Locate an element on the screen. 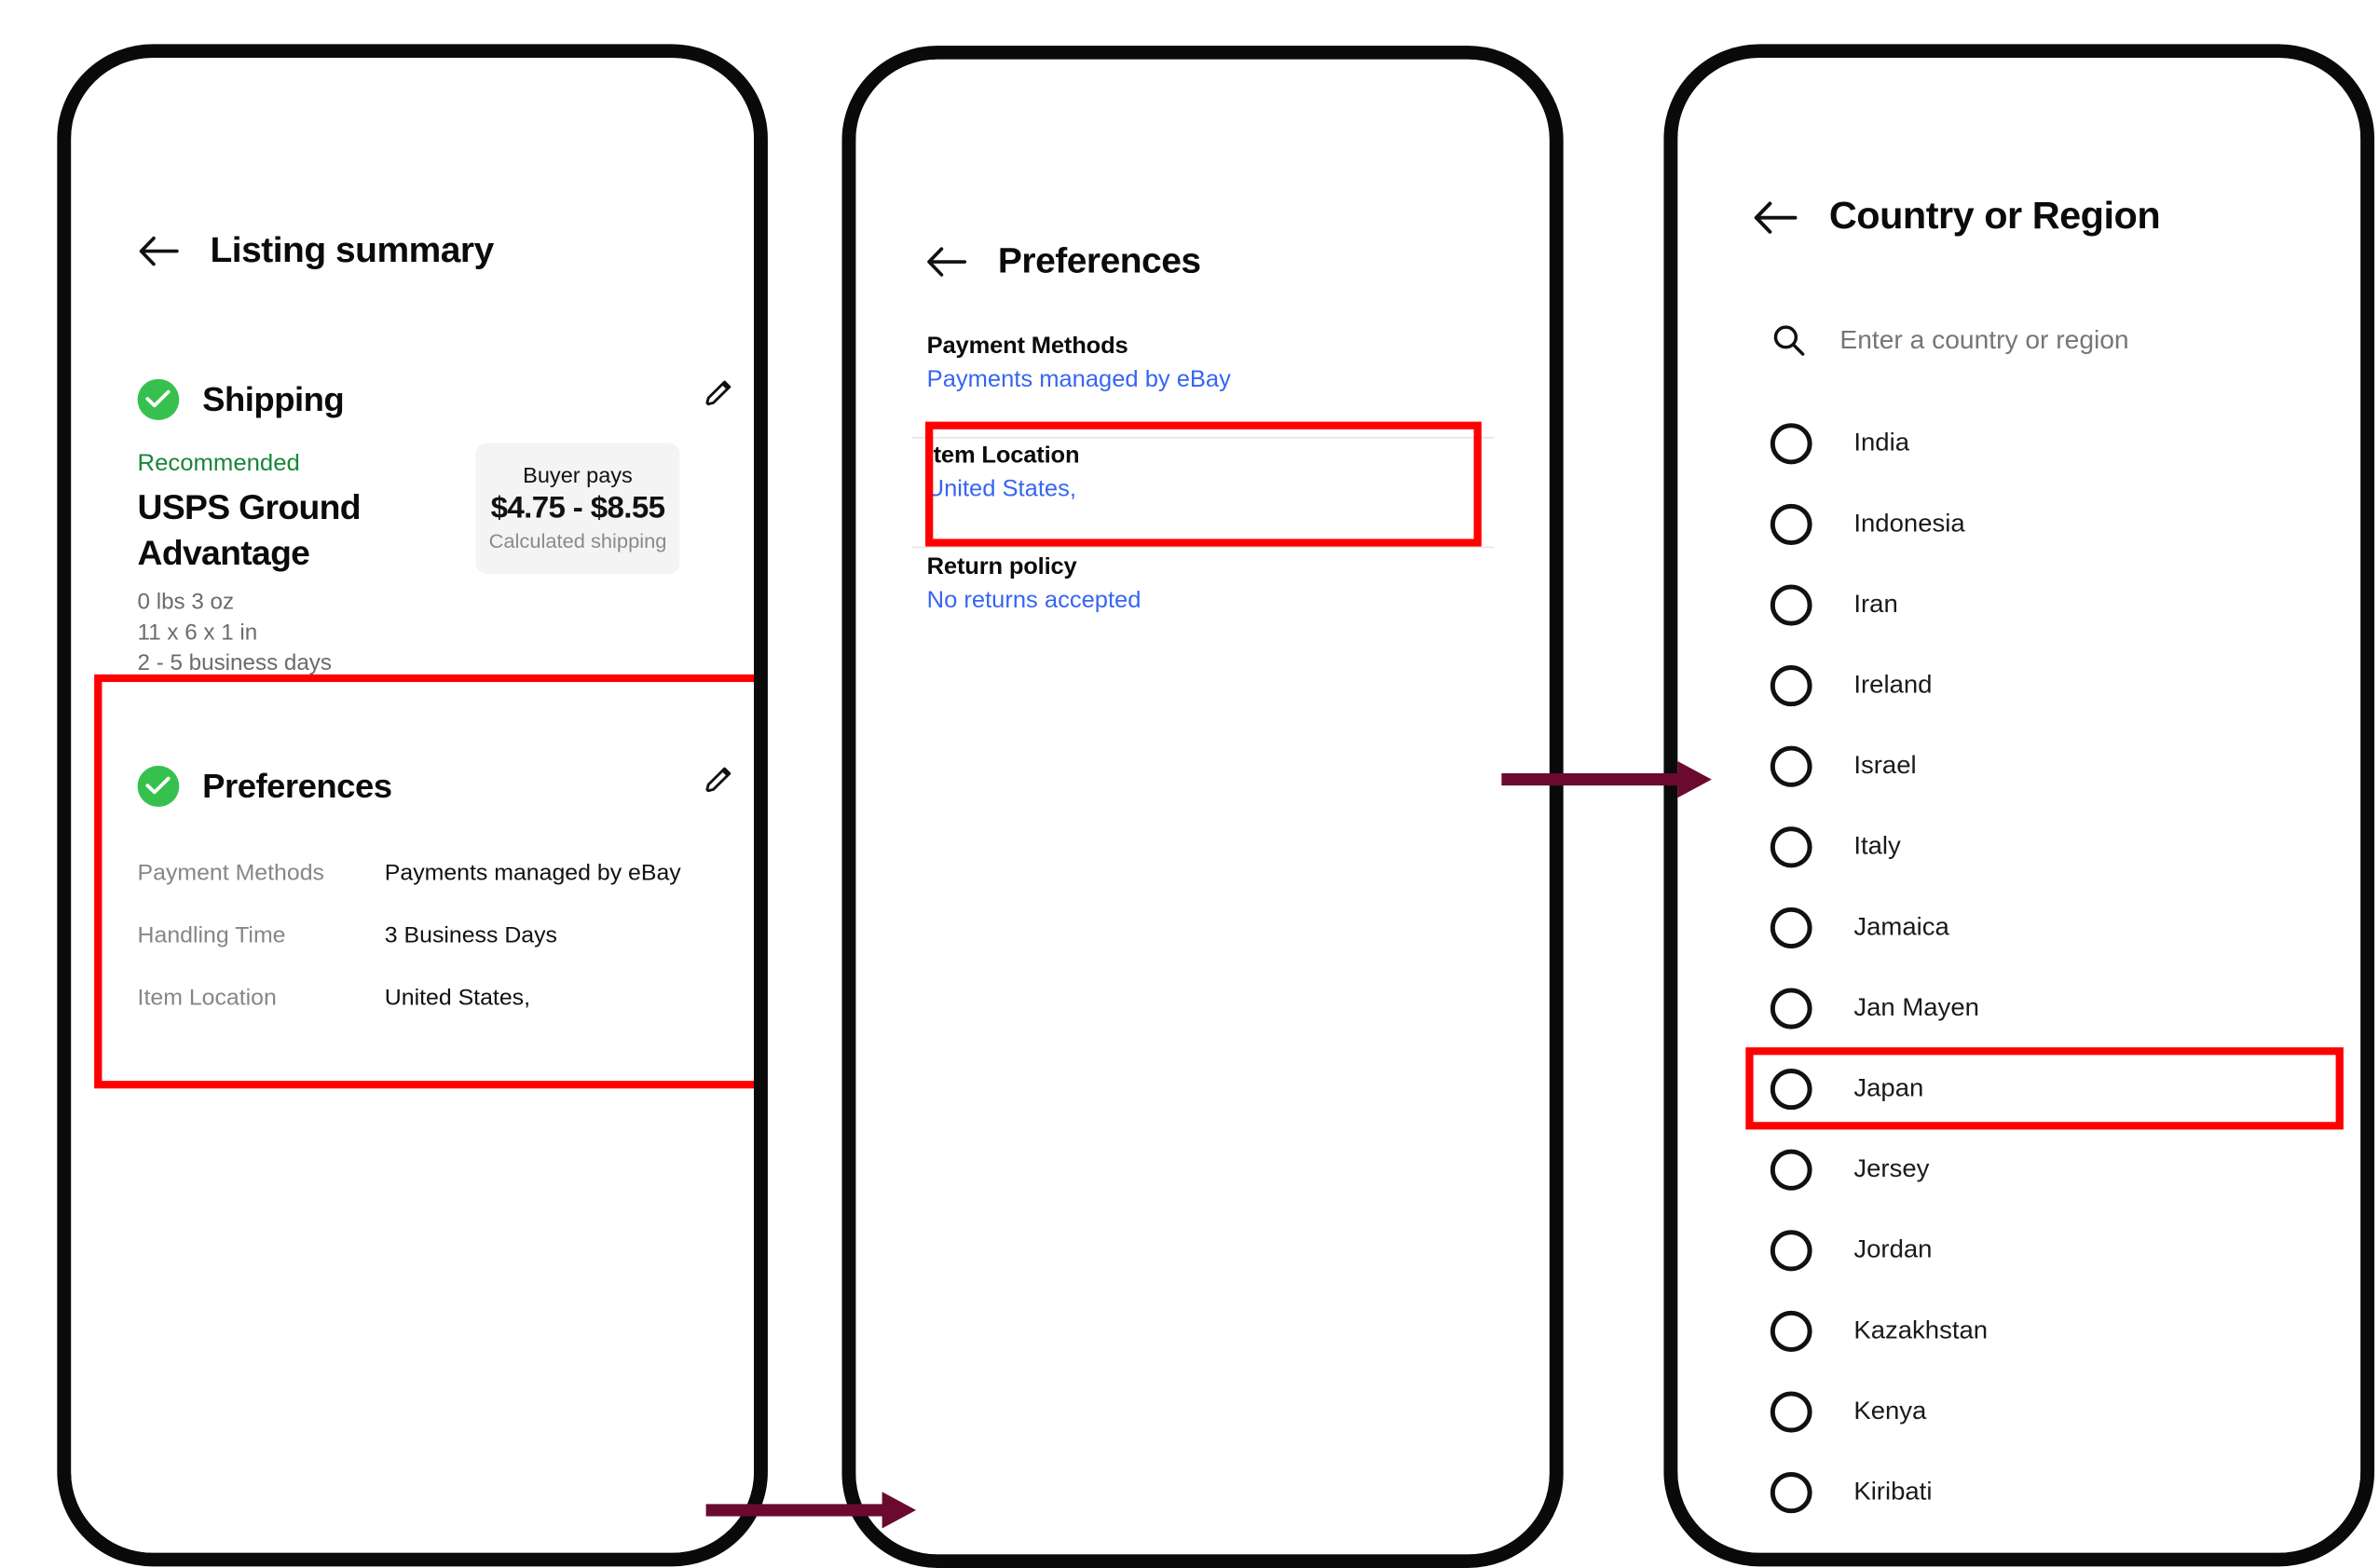 The width and height of the screenshot is (2379, 1568). search-icon is located at coordinates (1789, 340).